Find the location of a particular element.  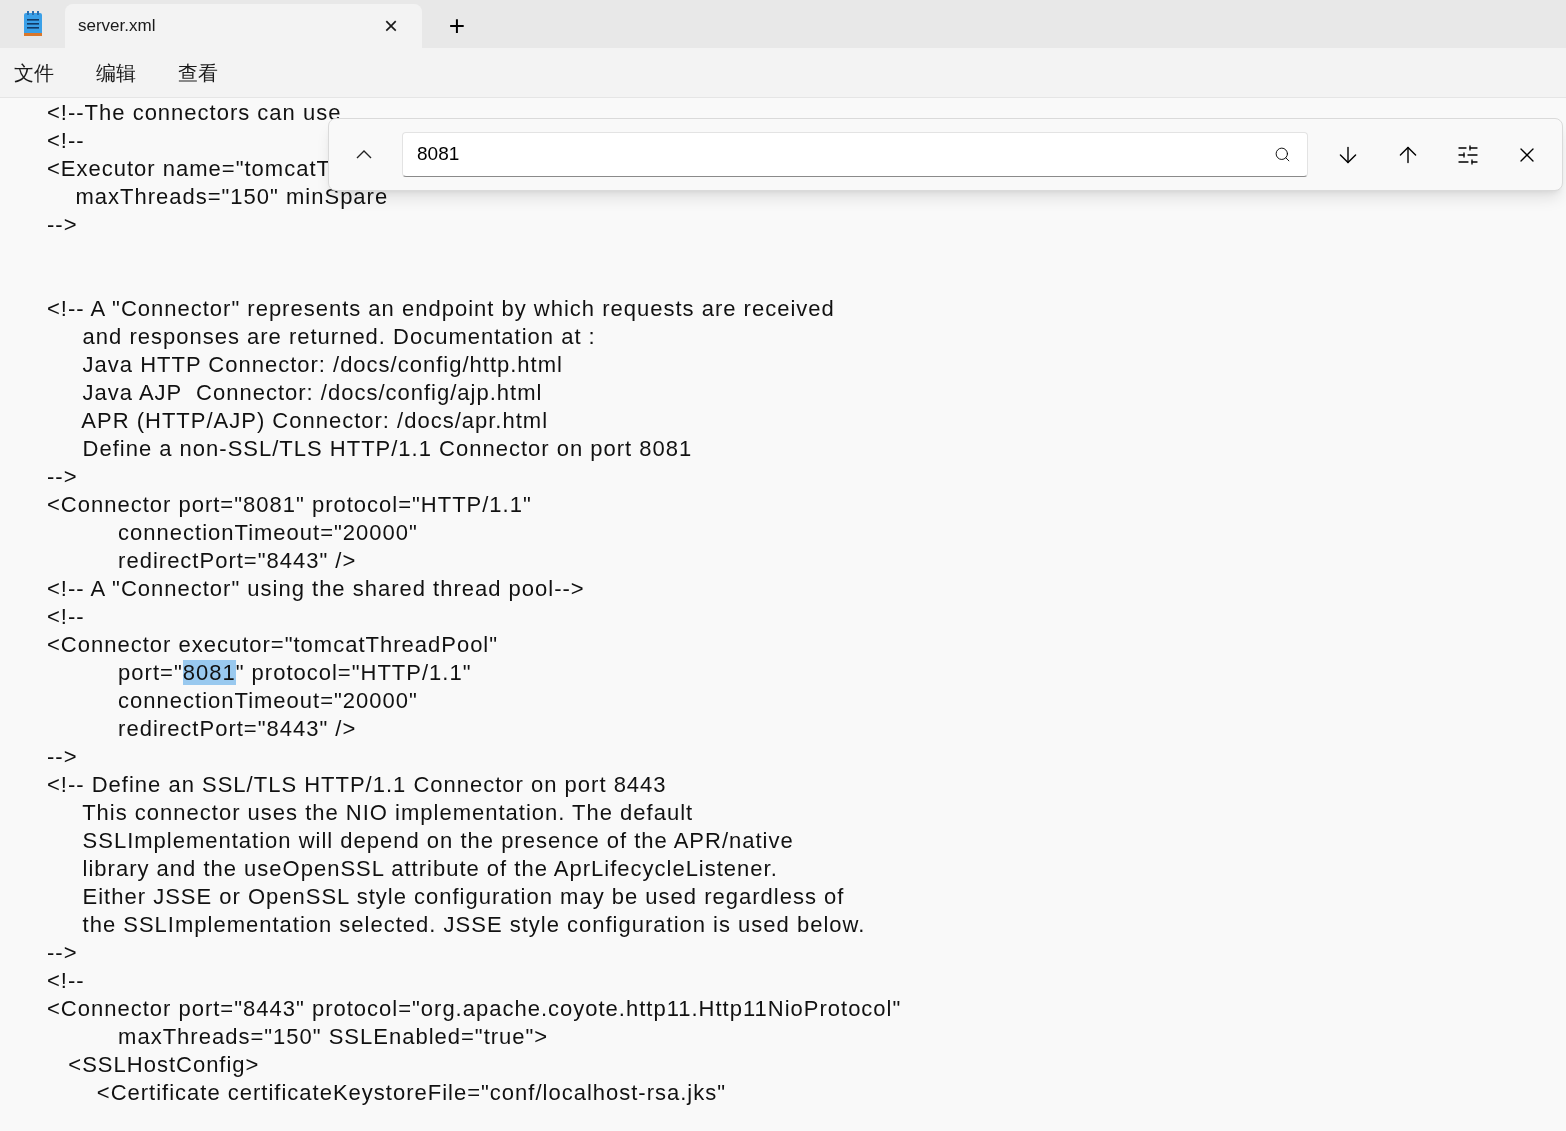

code-line: APR (HTTP/AJP) Connector: /docs/apr.html is located at coordinates (314, 420).